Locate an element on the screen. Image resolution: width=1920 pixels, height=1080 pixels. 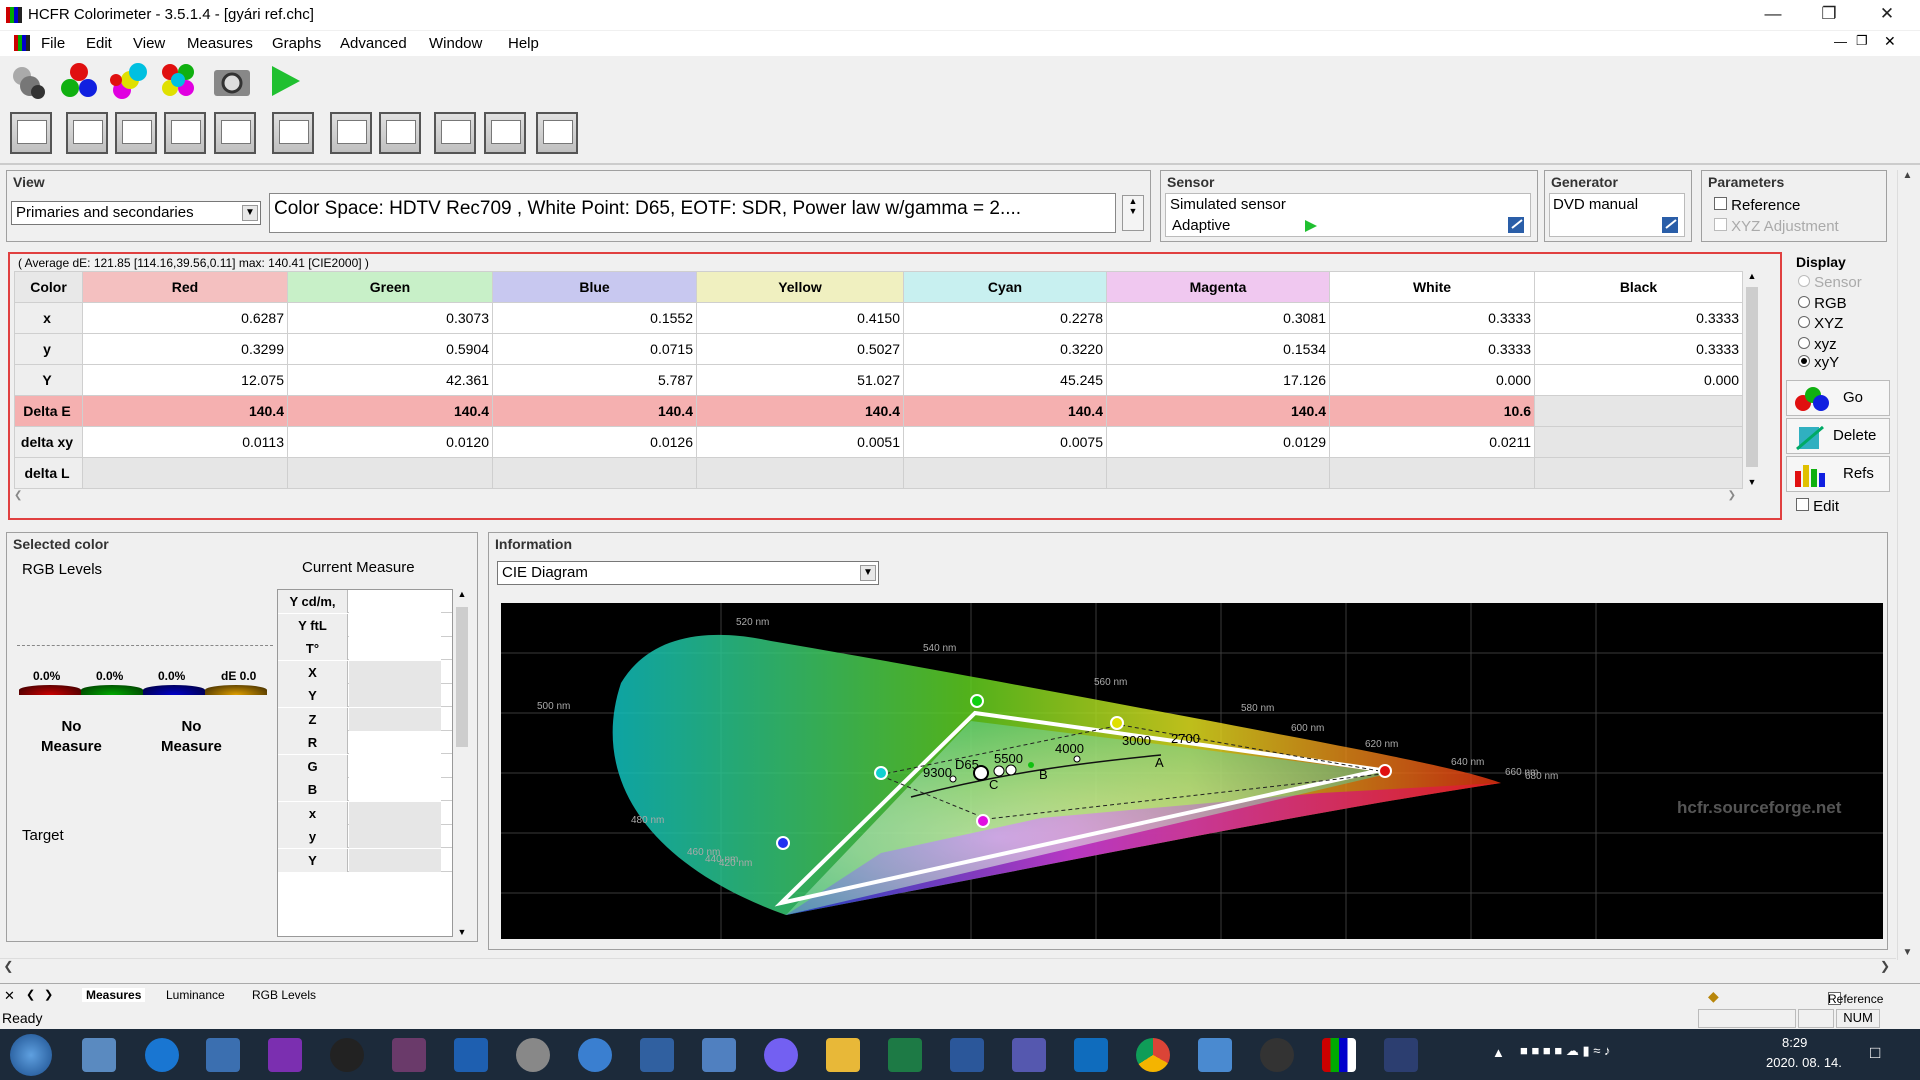
table-cell: 0.000 is located at coordinates (1432, 380).